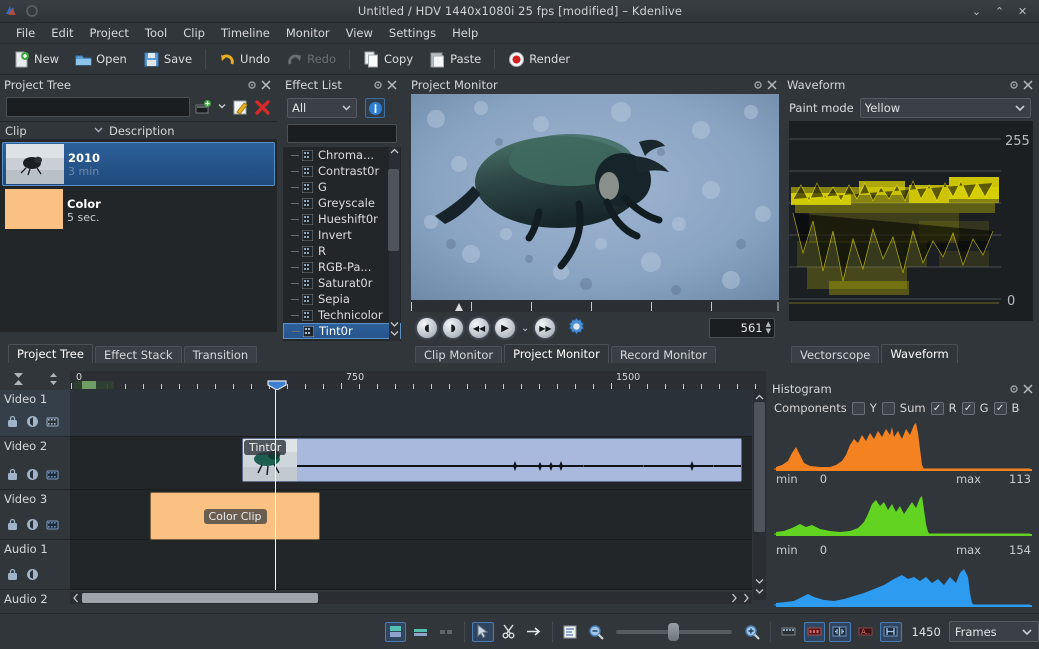 The image size is (1039, 649). What do you see at coordinates (576, 328) in the screenshot?
I see `monitor-settings-gear-icon` at bounding box center [576, 328].